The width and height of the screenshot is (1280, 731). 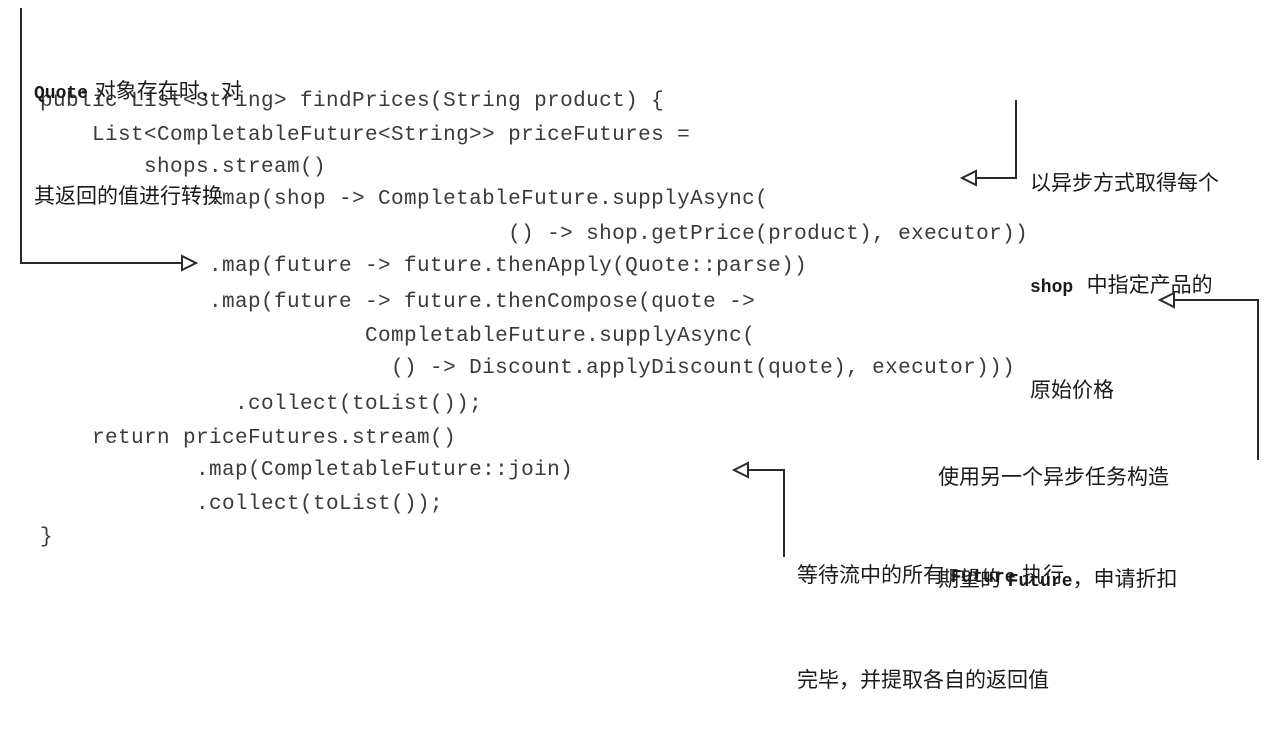 I want to click on annotation-async-price: 以异步方式取得每个 shop 中指定产品的 原始价格, so click(x=1124, y=269).